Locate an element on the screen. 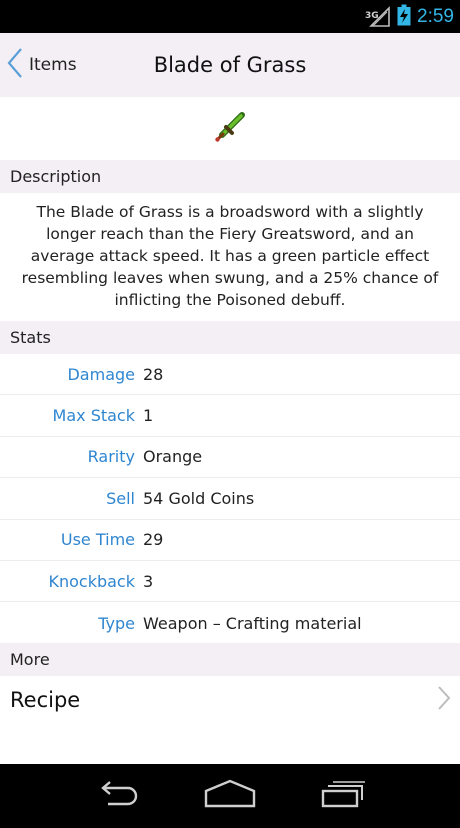  stat-row-type: Type Weapon – Crafting material is located at coordinates (230, 622).